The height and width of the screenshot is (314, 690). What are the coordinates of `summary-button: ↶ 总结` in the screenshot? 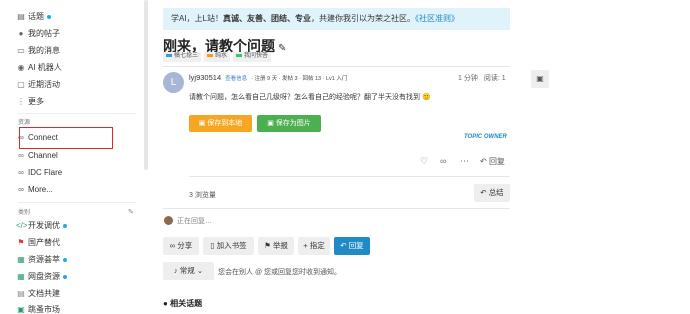 It's located at (492, 193).